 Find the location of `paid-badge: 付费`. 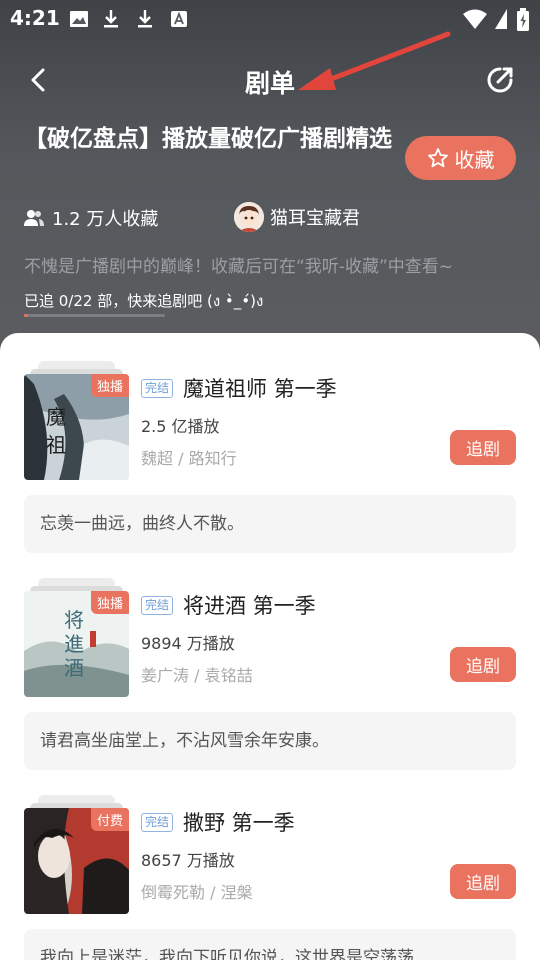

paid-badge: 付费 is located at coordinates (109, 819).